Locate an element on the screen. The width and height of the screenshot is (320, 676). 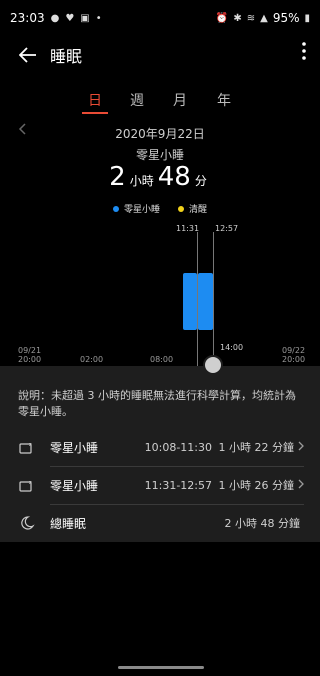
chart-legend: 零星小睡 清醒 is located at coordinates (160, 208).